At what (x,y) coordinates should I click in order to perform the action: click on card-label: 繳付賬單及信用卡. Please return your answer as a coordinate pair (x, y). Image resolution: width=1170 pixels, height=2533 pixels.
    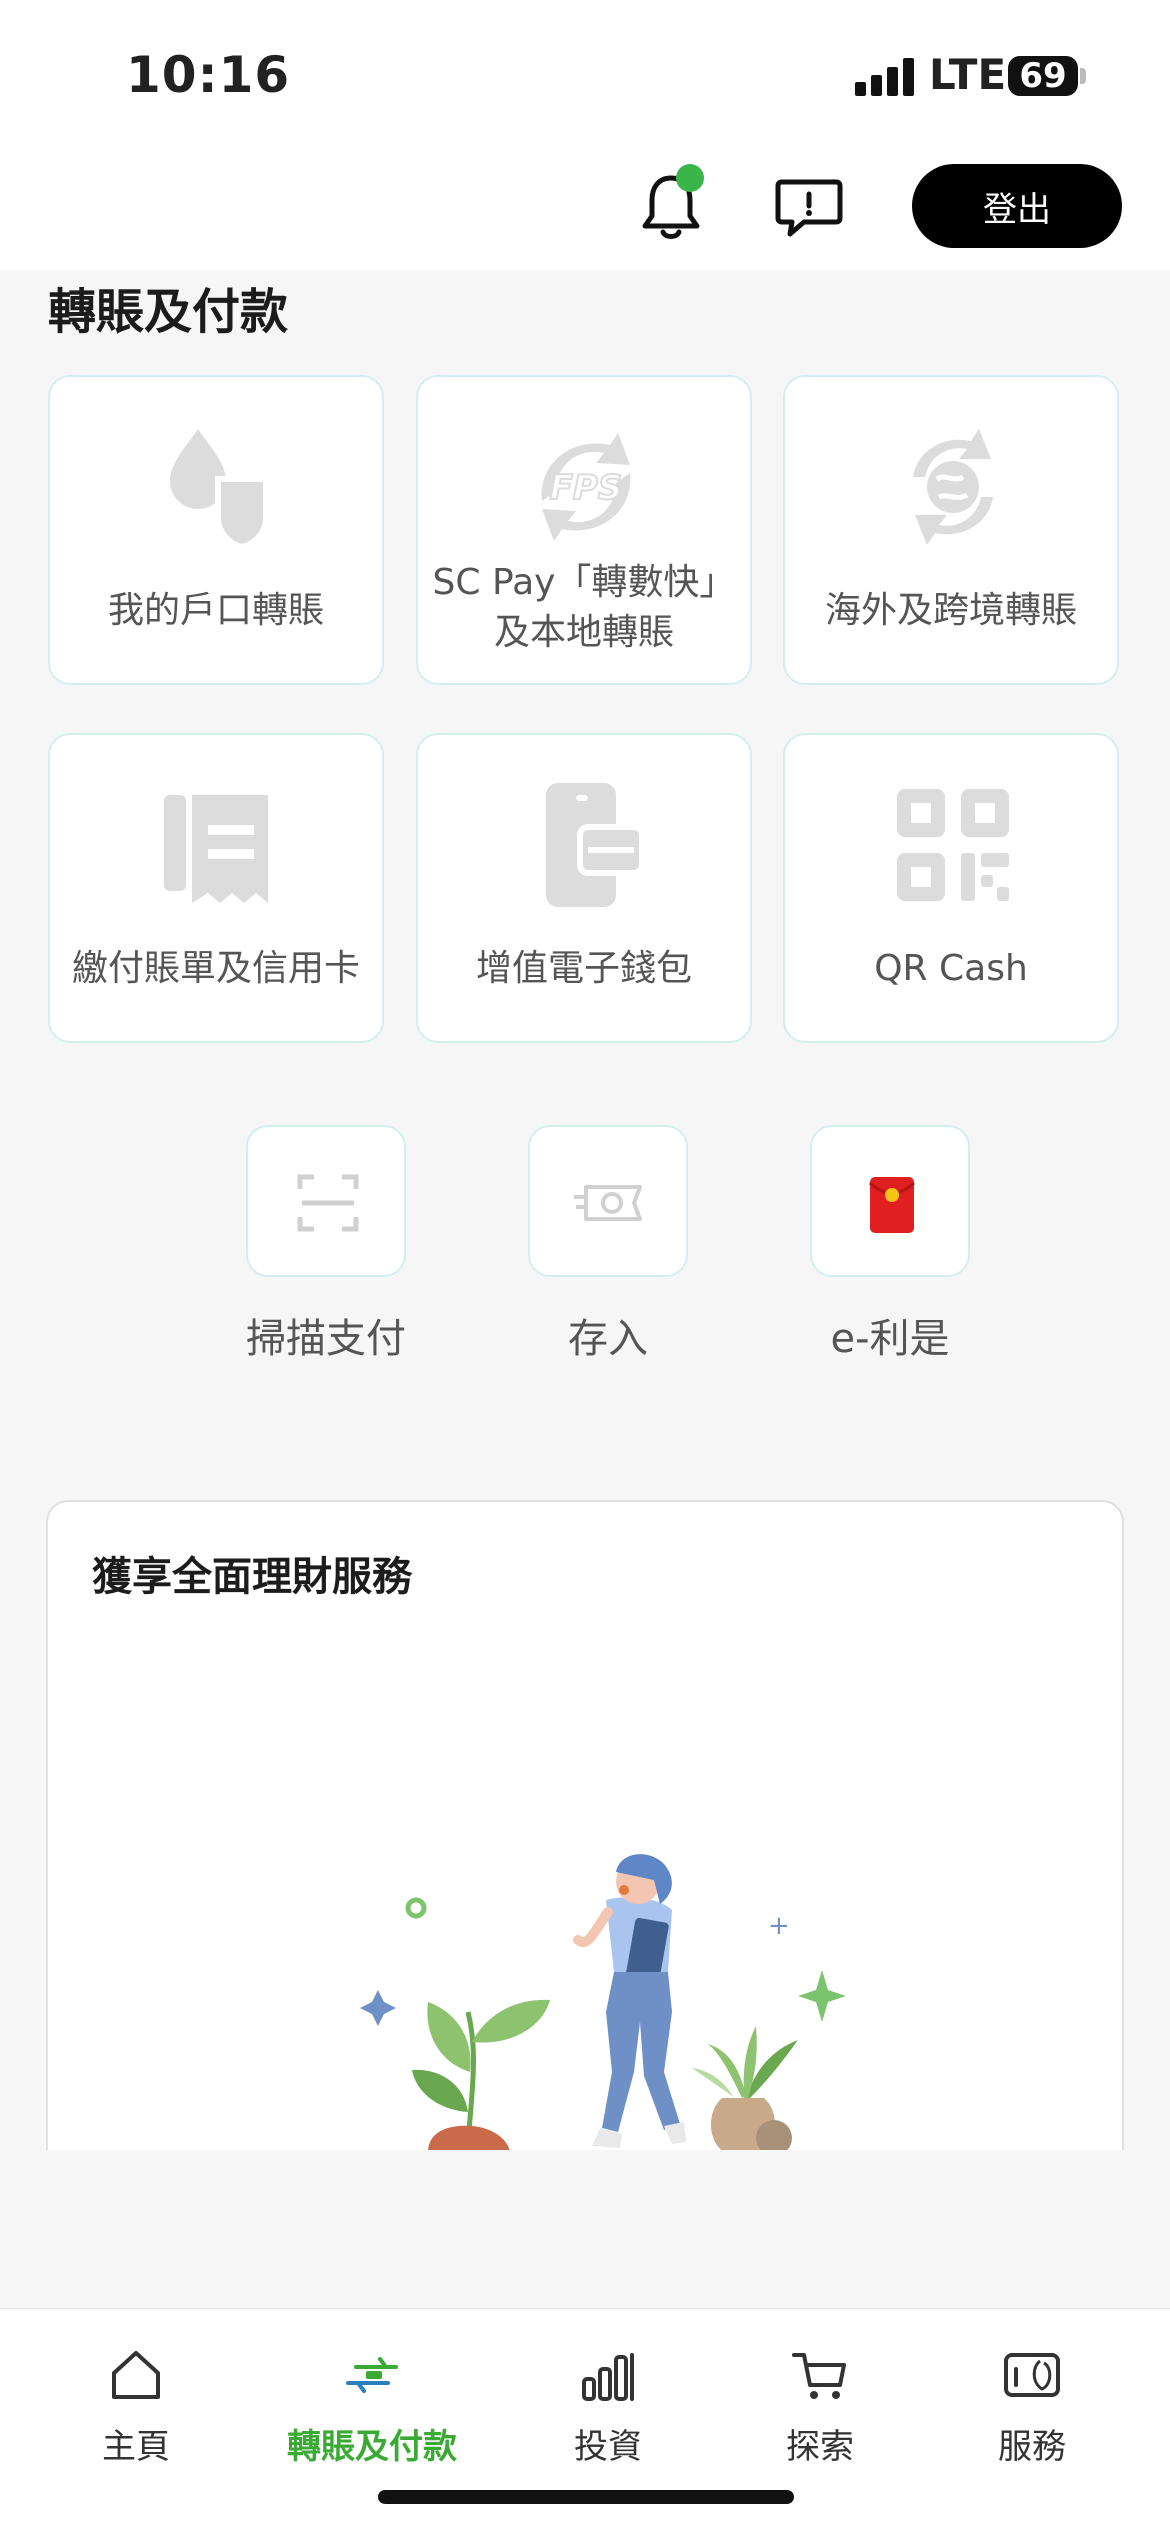
    Looking at the image, I should click on (215, 968).